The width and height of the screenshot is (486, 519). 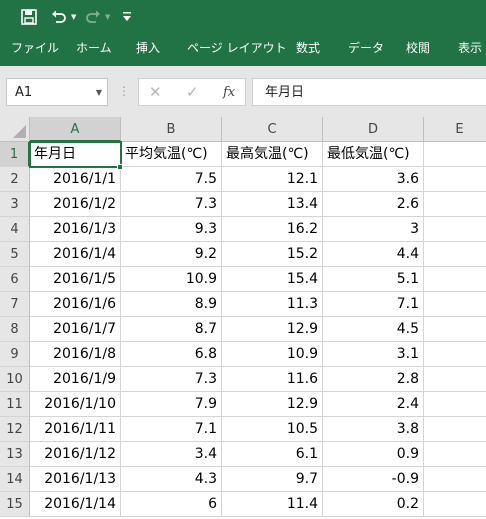 What do you see at coordinates (15, 479) in the screenshot?
I see `row-header-14: 14` at bounding box center [15, 479].